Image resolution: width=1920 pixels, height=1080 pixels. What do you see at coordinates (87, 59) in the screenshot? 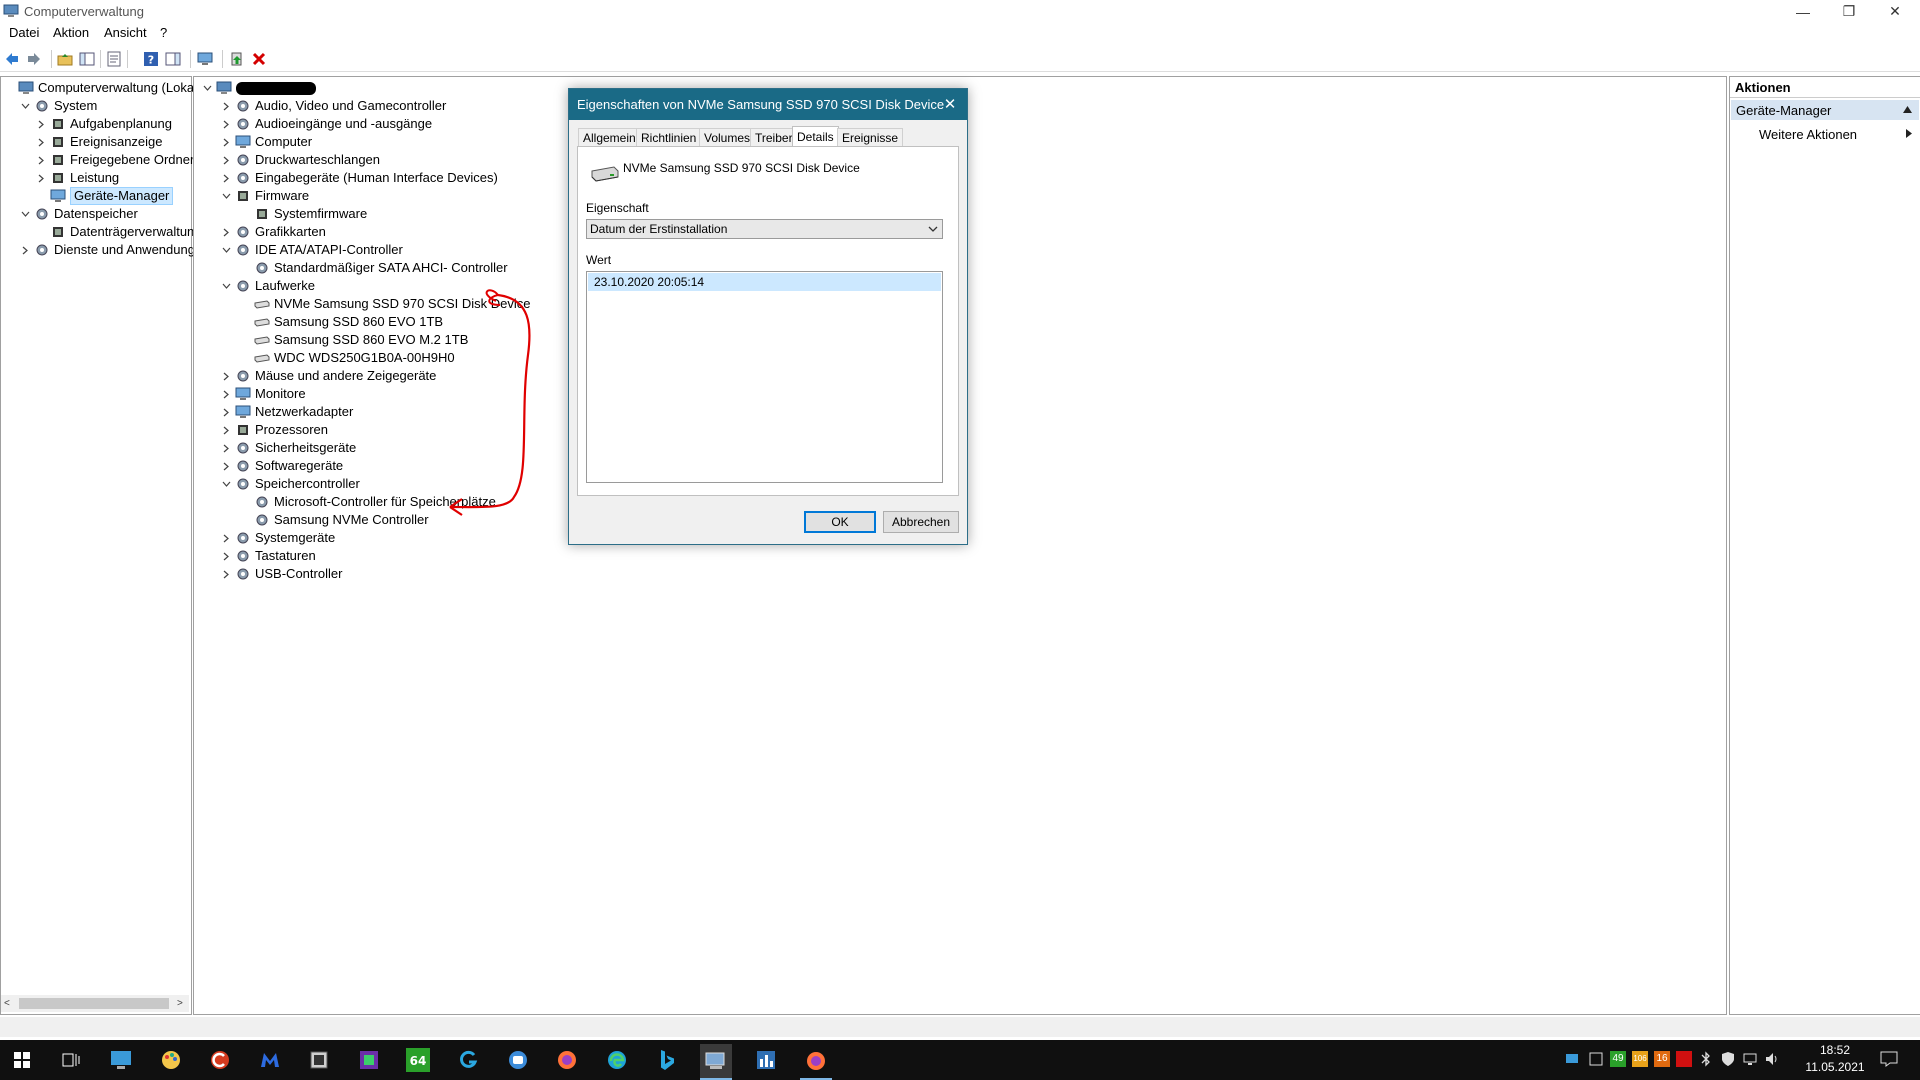
I see `show-hide-tree-icon` at bounding box center [87, 59].